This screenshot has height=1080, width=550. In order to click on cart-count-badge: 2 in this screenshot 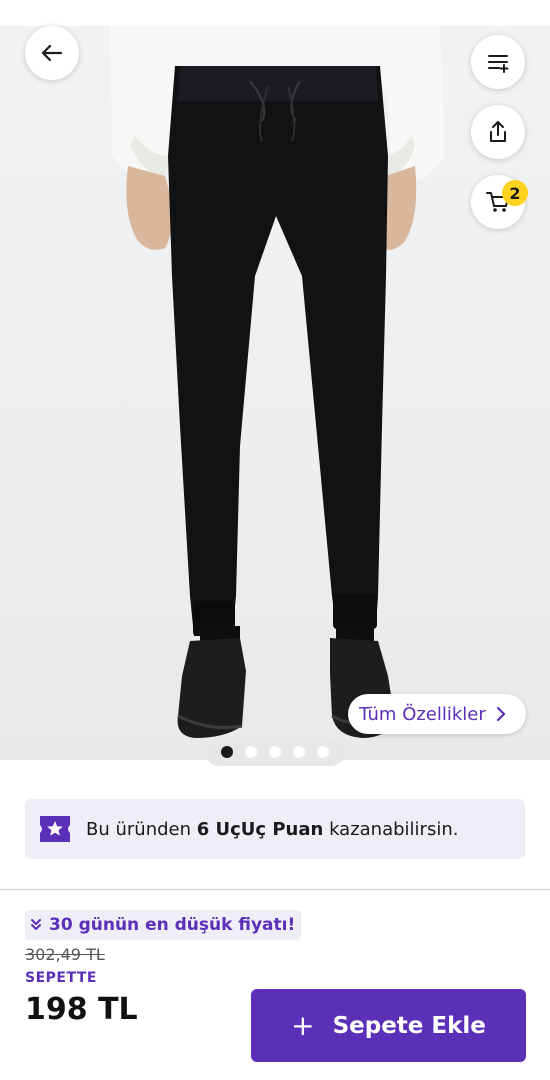, I will do `click(515, 193)`.